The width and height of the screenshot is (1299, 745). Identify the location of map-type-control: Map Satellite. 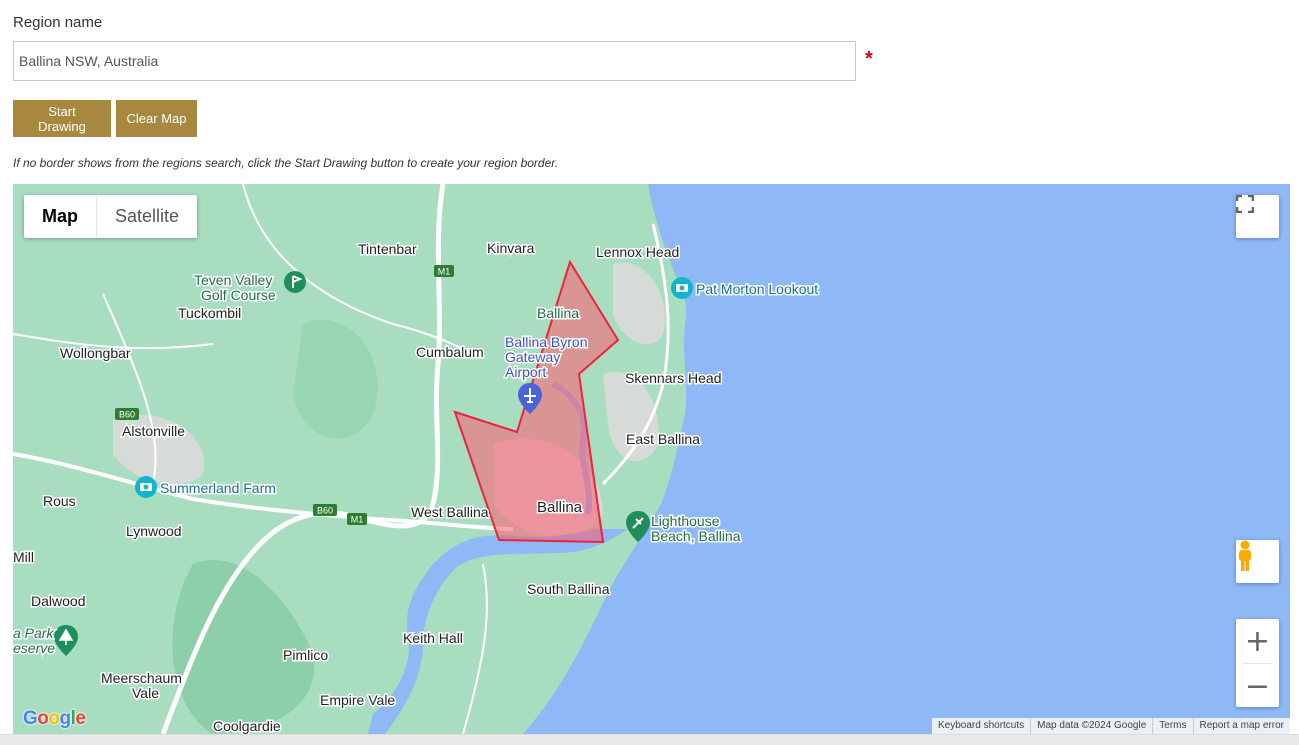
(111, 216).